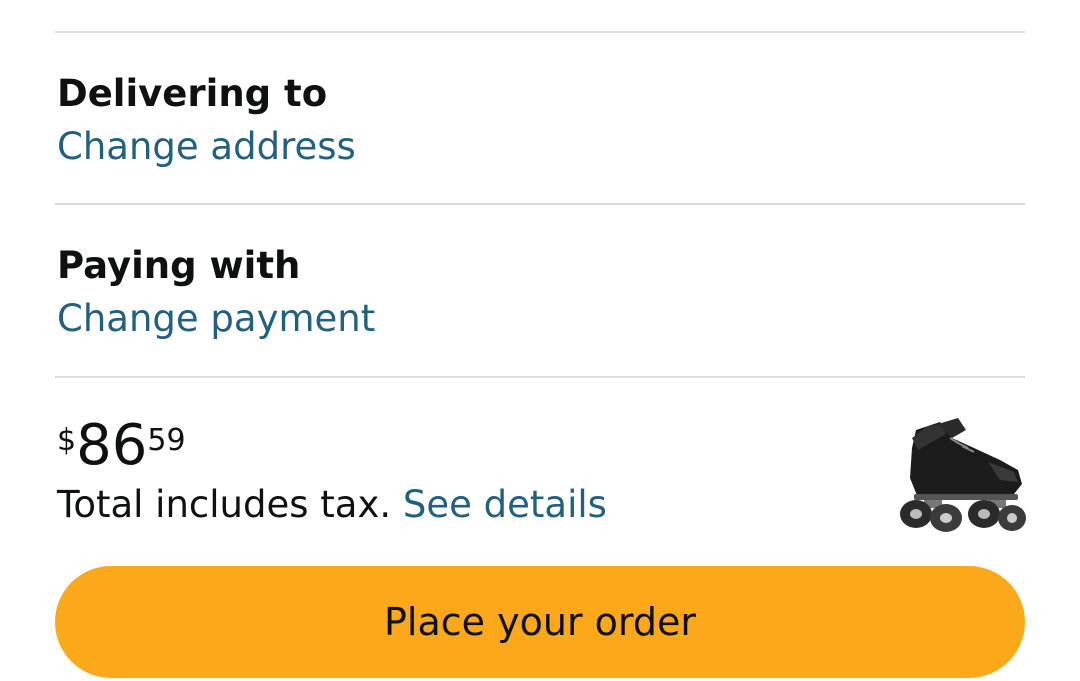 The height and width of the screenshot is (681, 1080). I want to click on order-total-price: $ 86 59, so click(121, 446).